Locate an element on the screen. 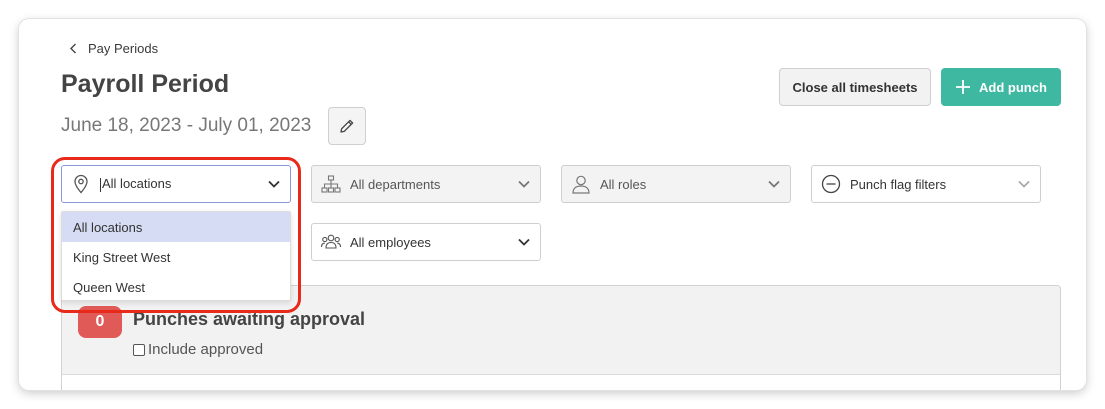 Image resolution: width=1105 pixels, height=409 pixels. roles-select-value: All roles is located at coordinates (623, 184).